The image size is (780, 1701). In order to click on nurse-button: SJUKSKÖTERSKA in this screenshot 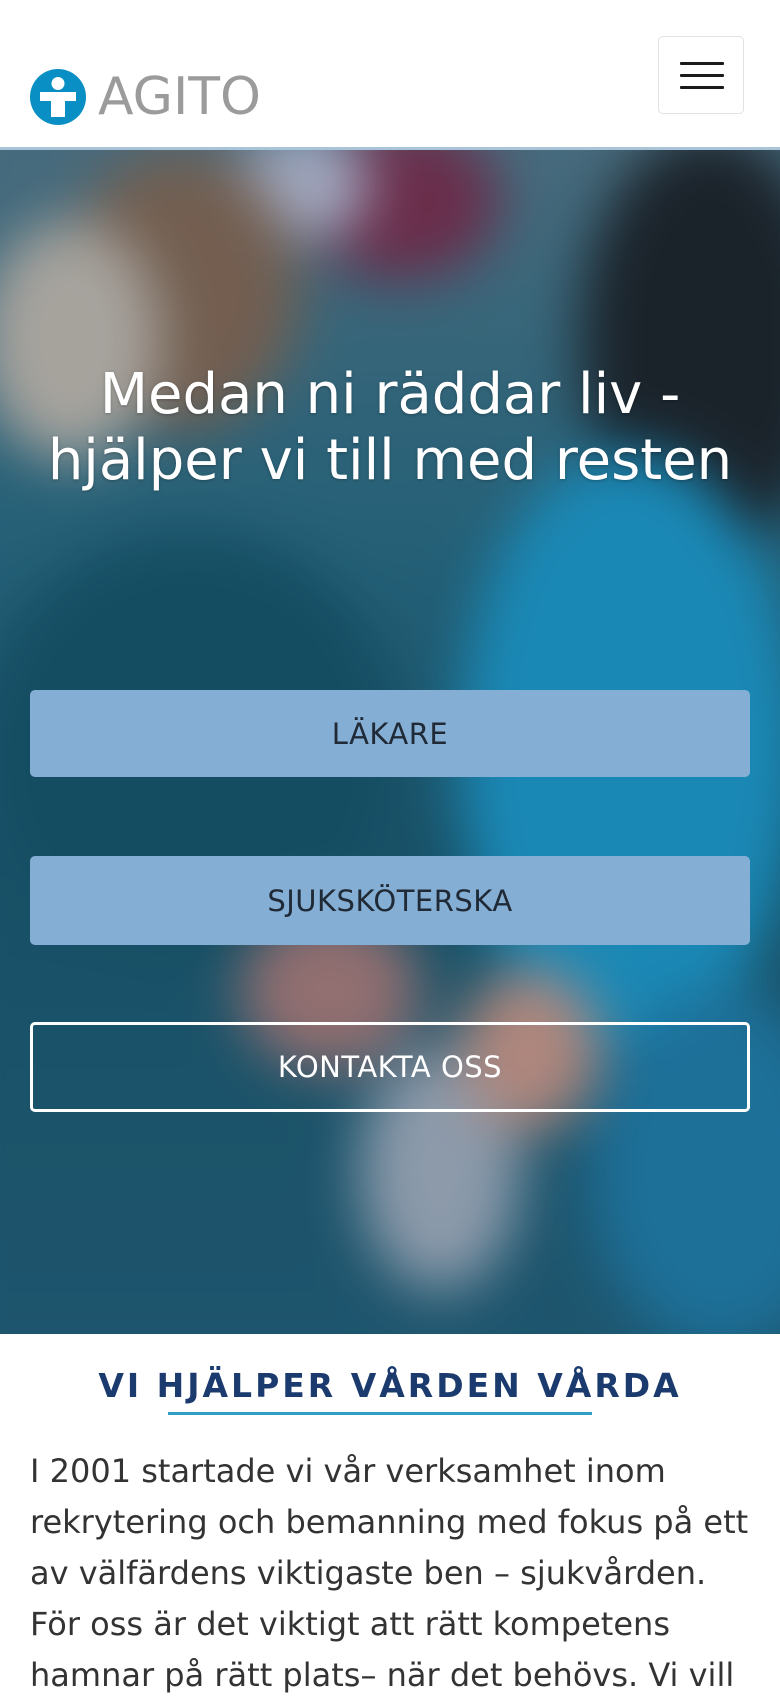, I will do `click(390, 900)`.